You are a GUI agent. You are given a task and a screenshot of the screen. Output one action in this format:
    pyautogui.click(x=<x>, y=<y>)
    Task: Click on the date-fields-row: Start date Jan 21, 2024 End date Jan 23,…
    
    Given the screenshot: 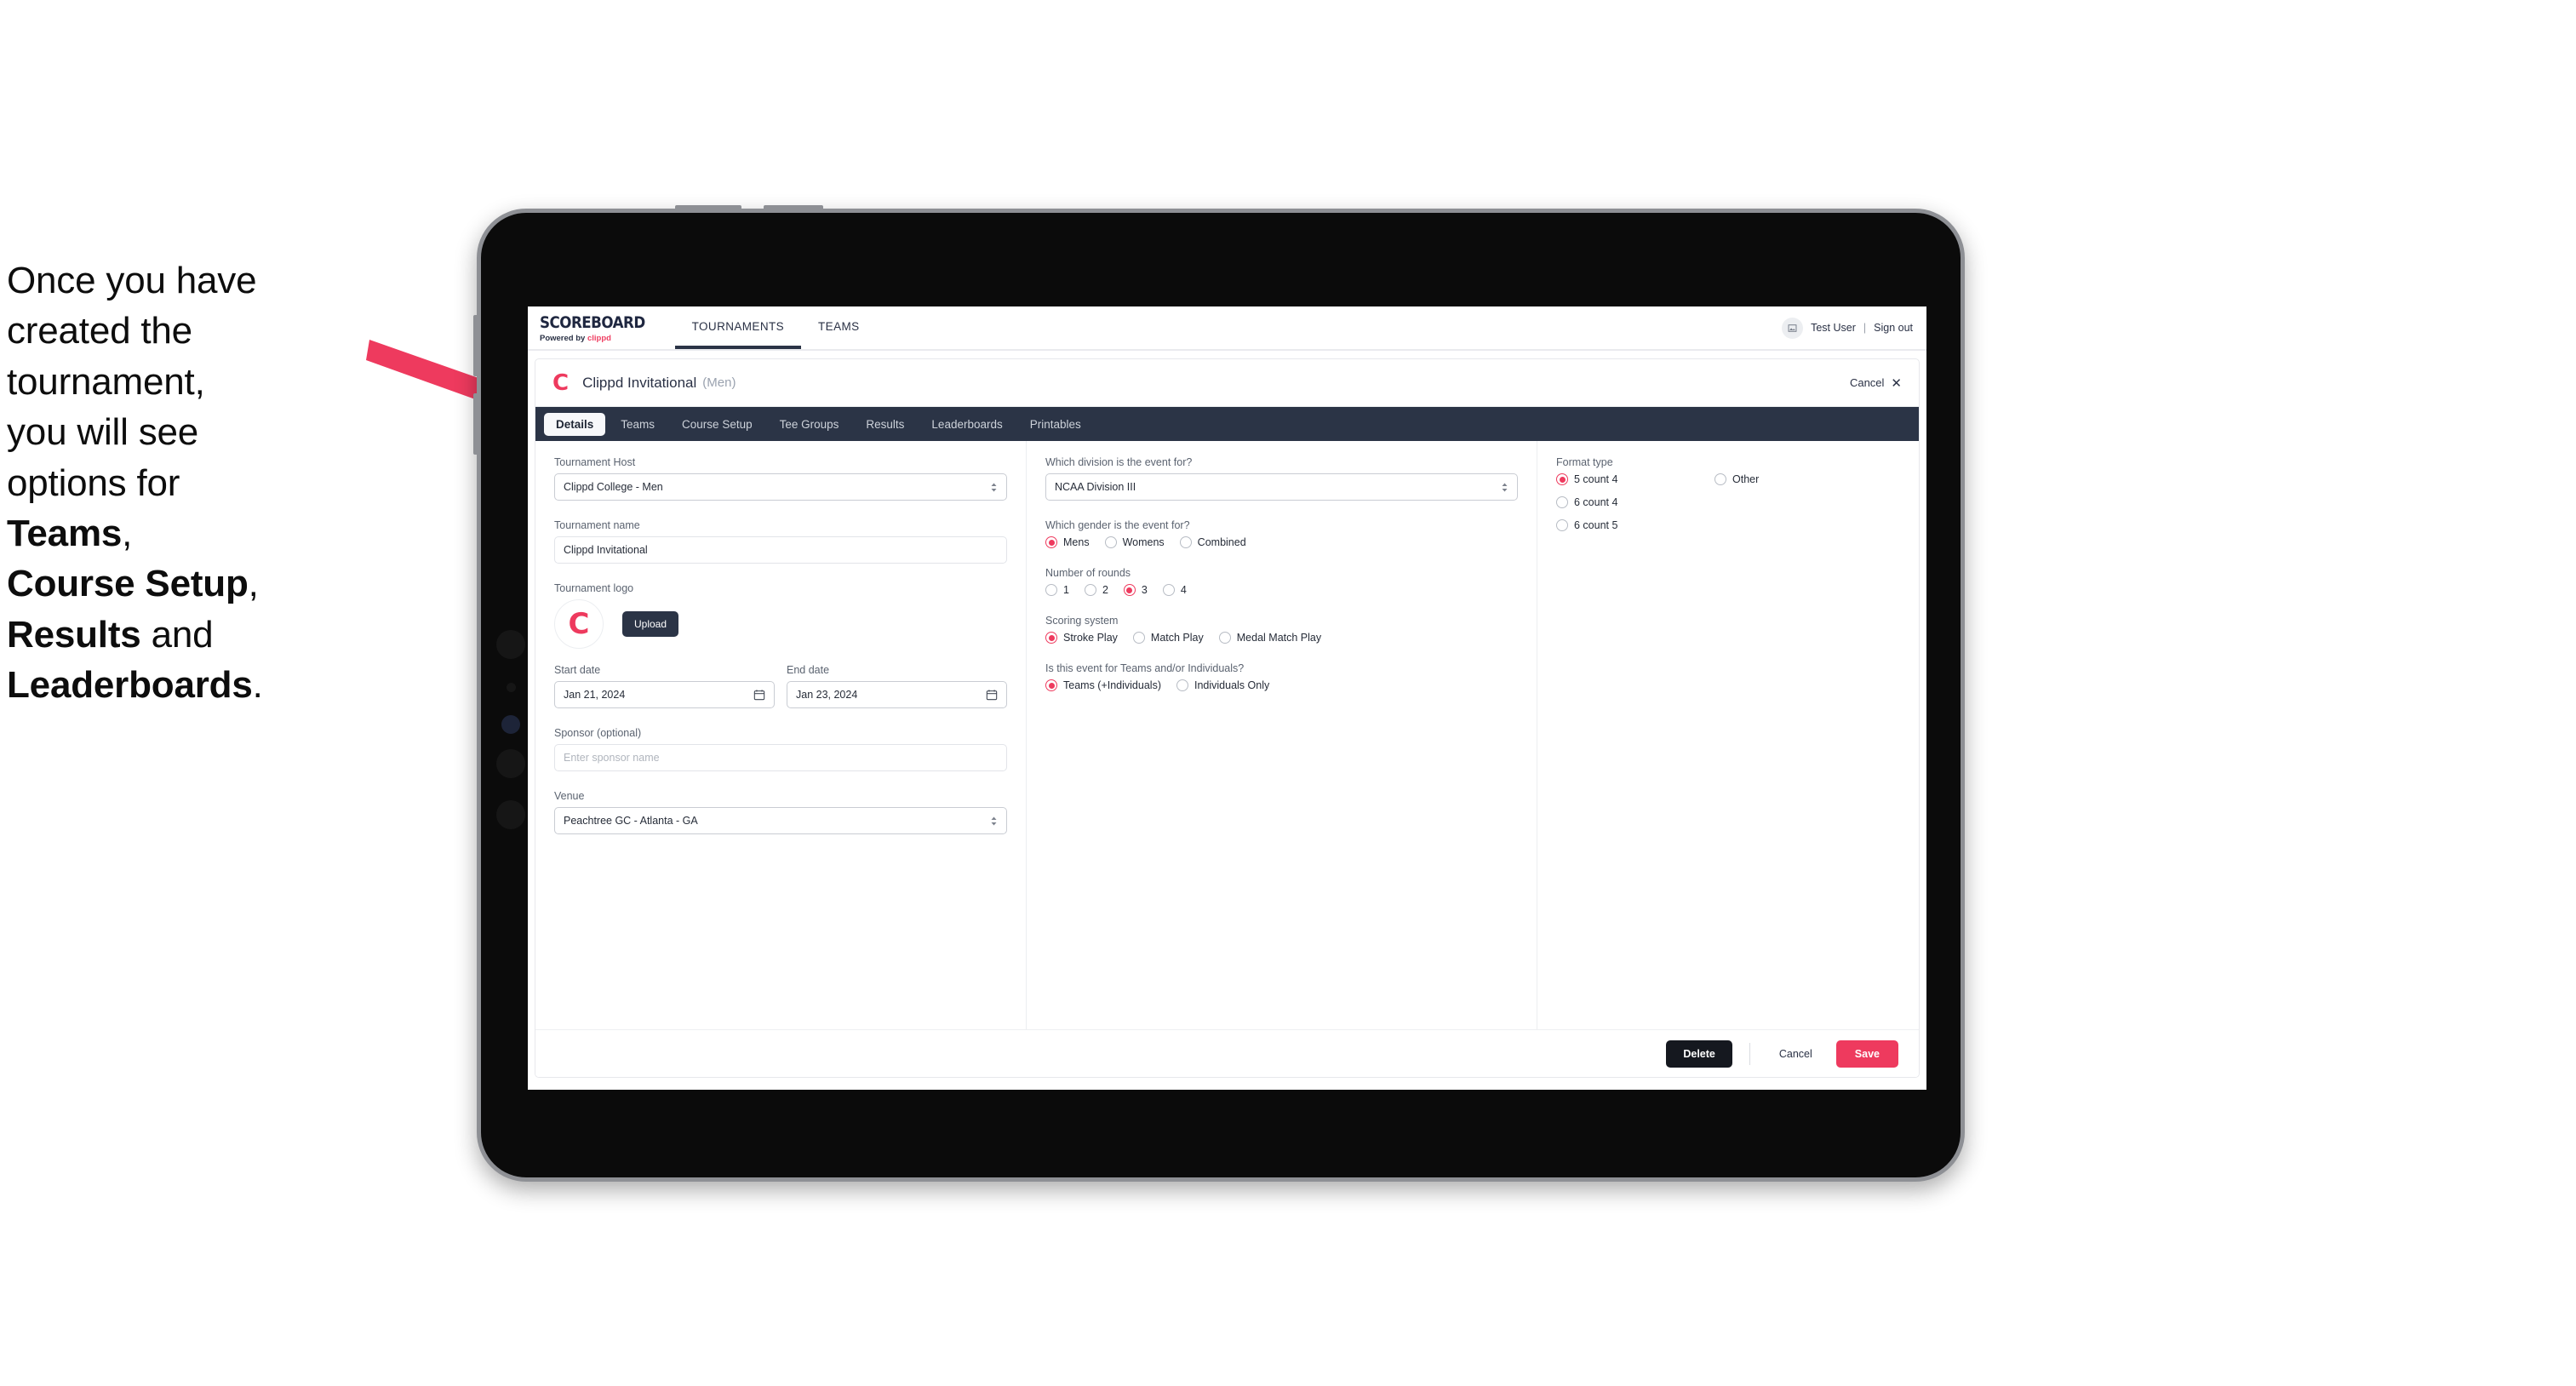 What is the action you would take?
    pyautogui.click(x=780, y=686)
    